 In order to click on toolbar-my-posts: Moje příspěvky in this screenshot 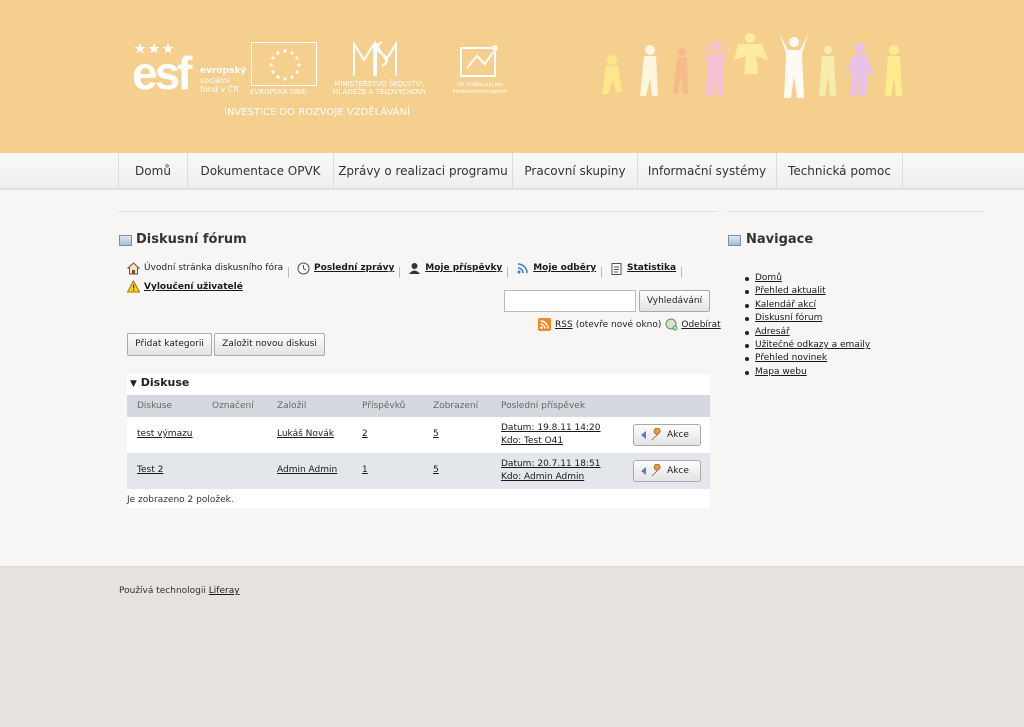, I will do `click(455, 268)`.